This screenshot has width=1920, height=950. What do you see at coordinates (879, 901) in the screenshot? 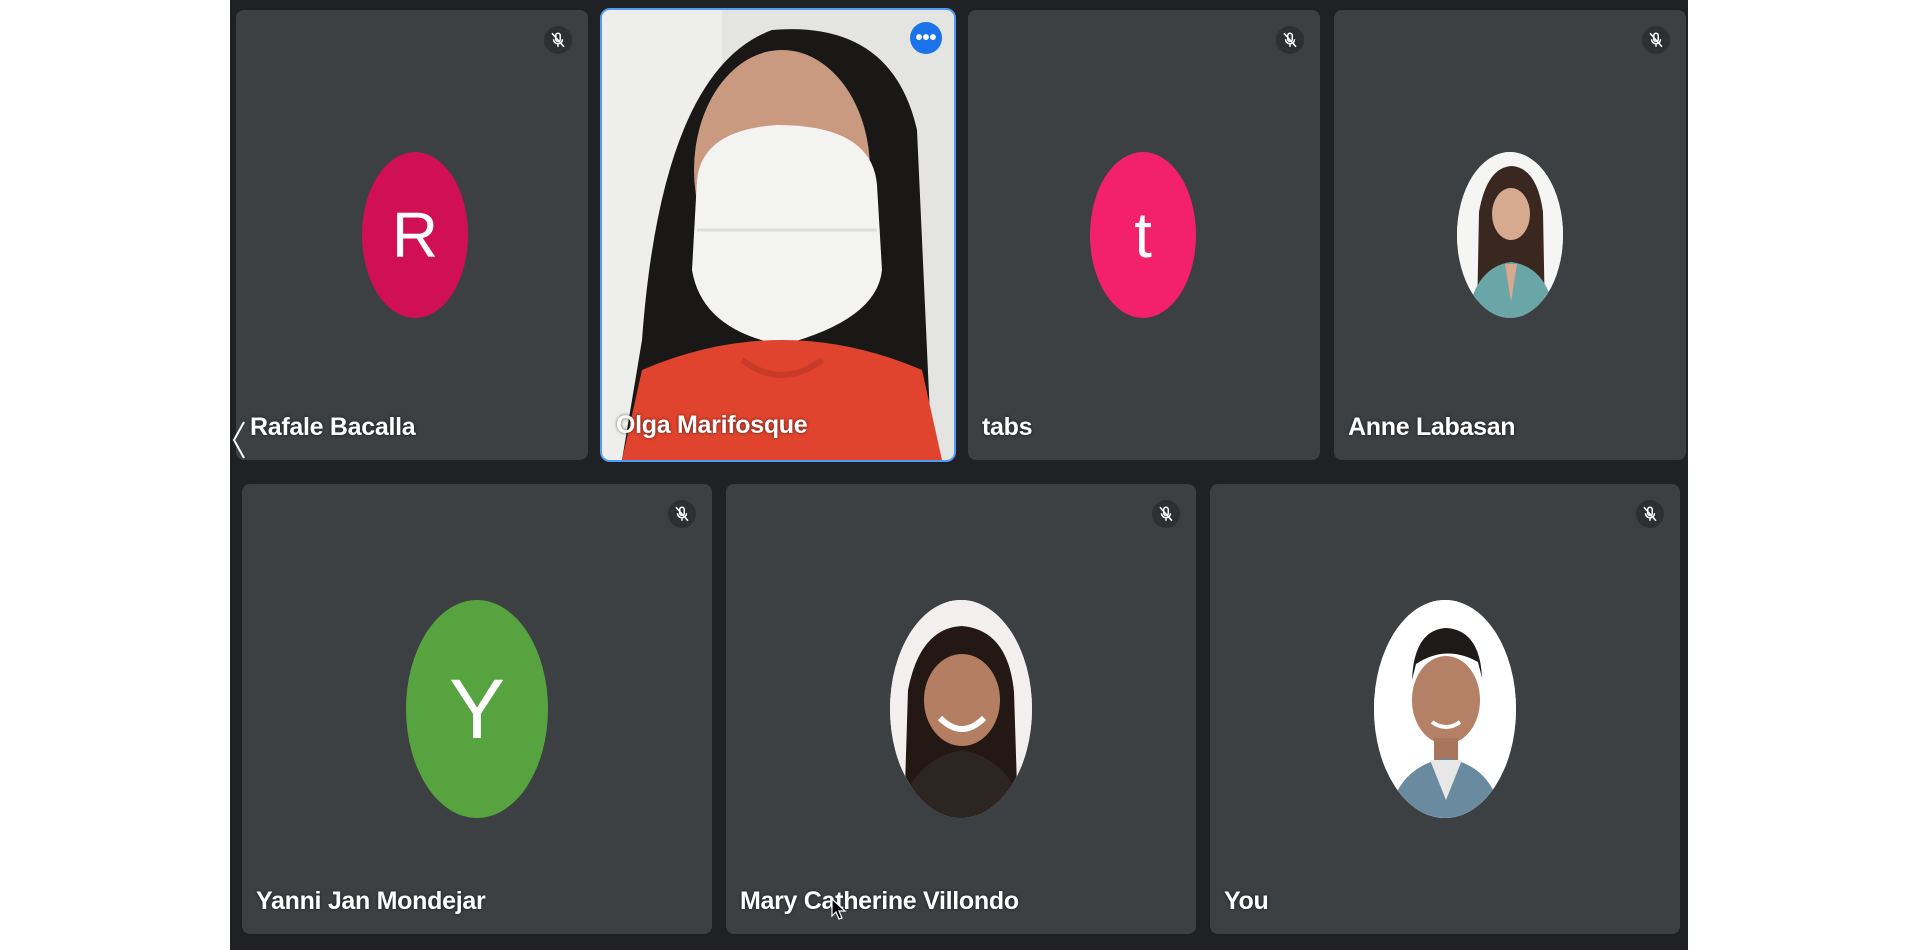
I see `participant-name: Mary Catherine Villondo` at bounding box center [879, 901].